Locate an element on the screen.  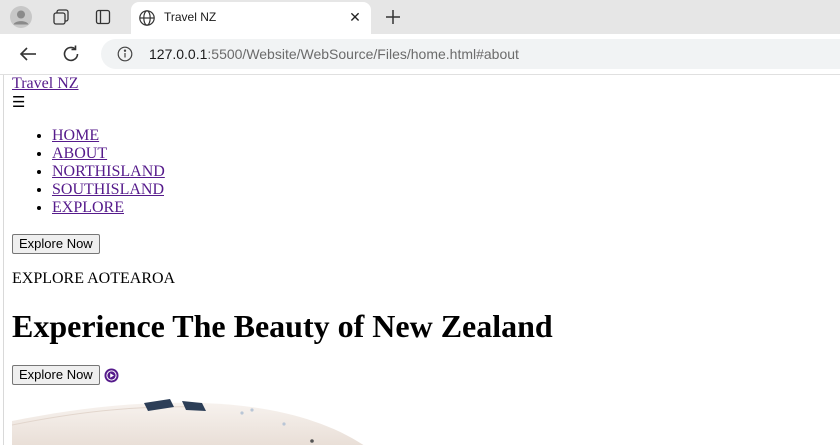
nav-link-about: ABOUT is located at coordinates (79, 153).